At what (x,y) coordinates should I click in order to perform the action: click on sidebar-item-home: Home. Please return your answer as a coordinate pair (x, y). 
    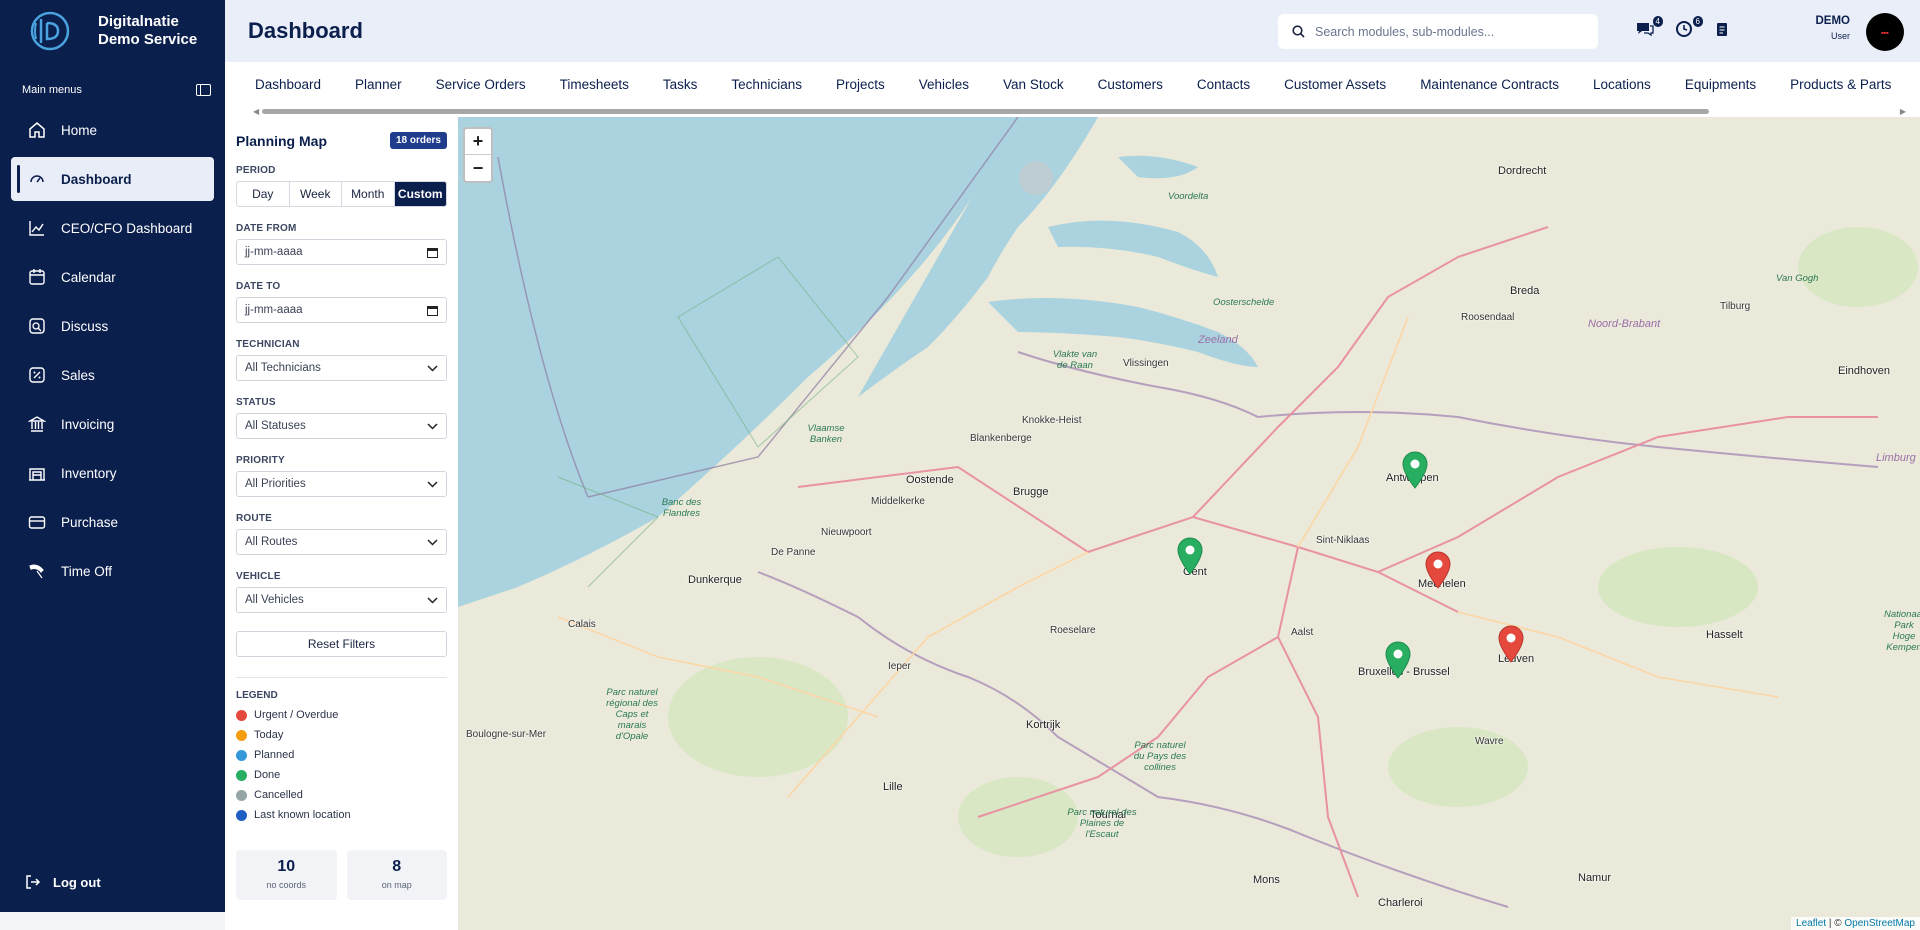
    Looking at the image, I should click on (112, 130).